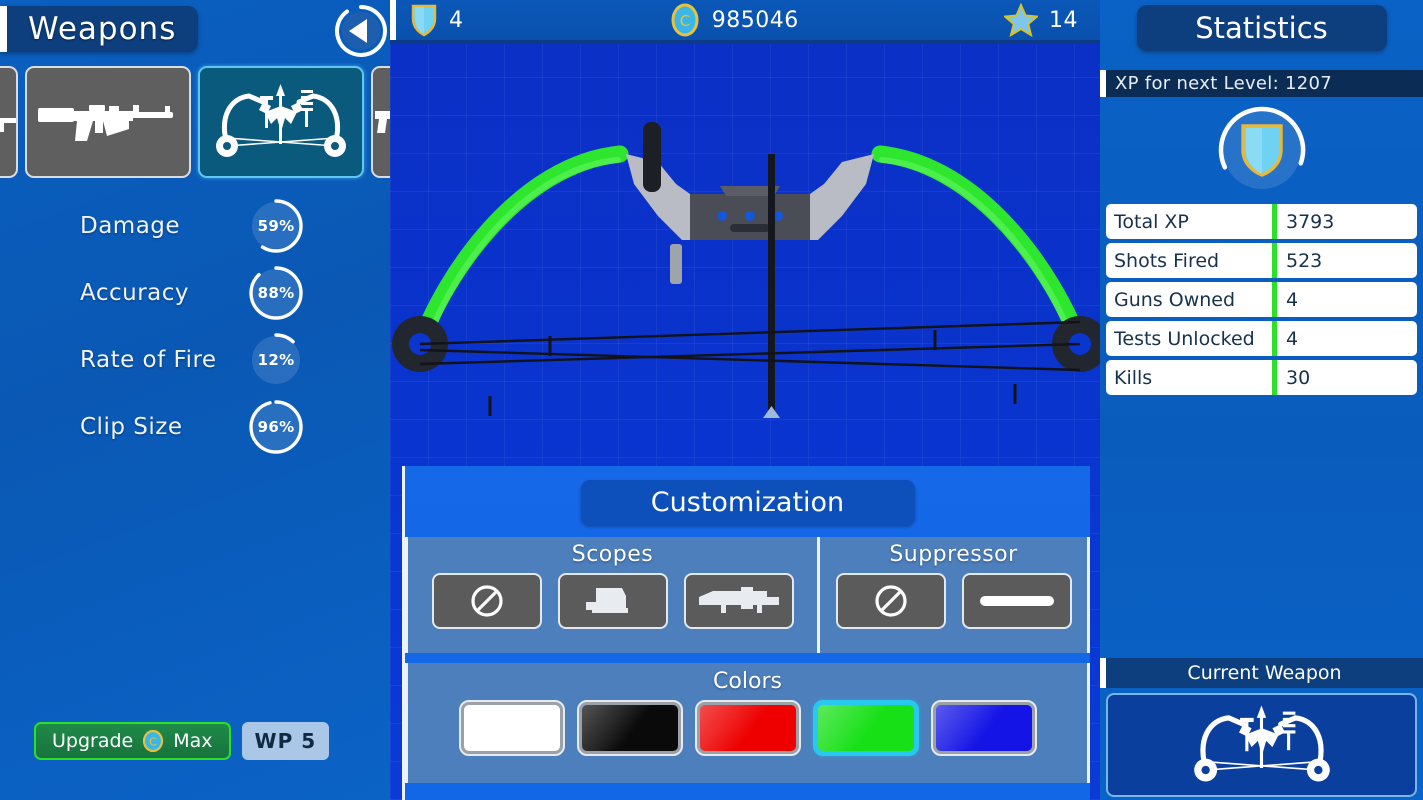 This screenshot has width=1423, height=800. Describe the element at coordinates (131, 426) in the screenshot. I see `weapon-stat-label: Clip Size` at that location.